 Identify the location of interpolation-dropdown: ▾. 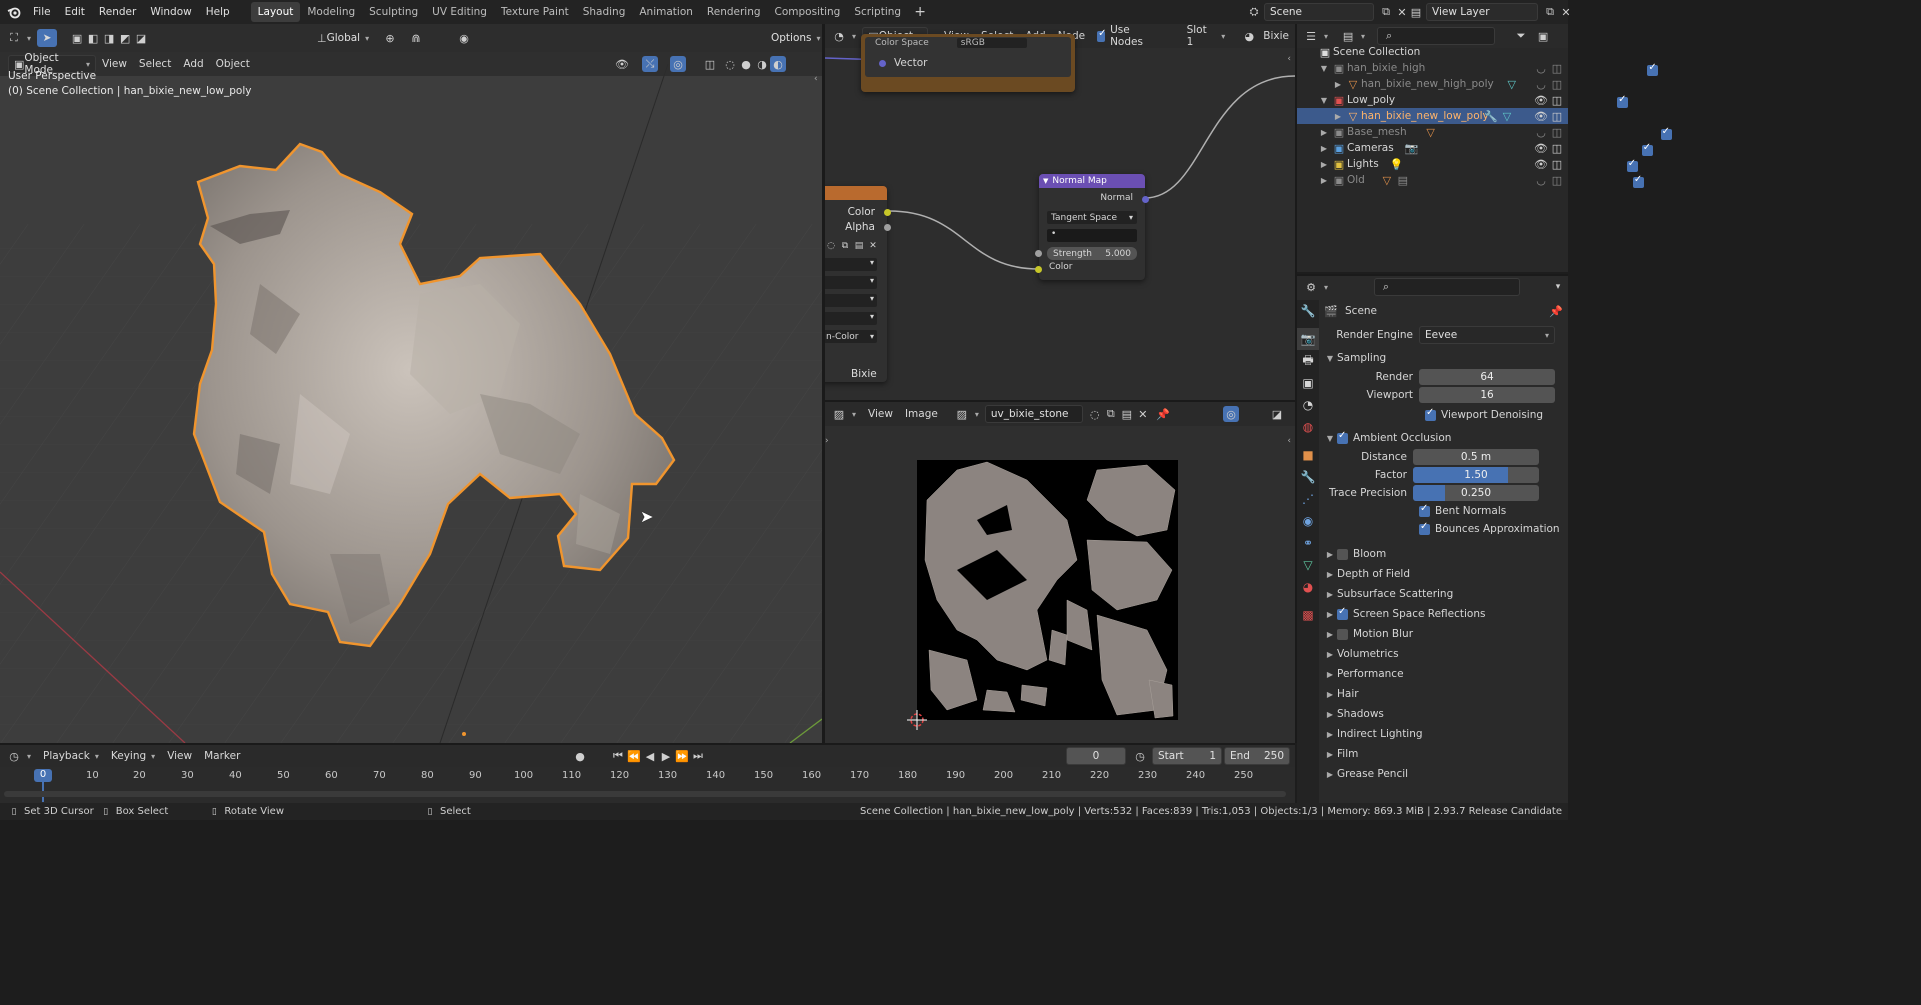
(851, 264).